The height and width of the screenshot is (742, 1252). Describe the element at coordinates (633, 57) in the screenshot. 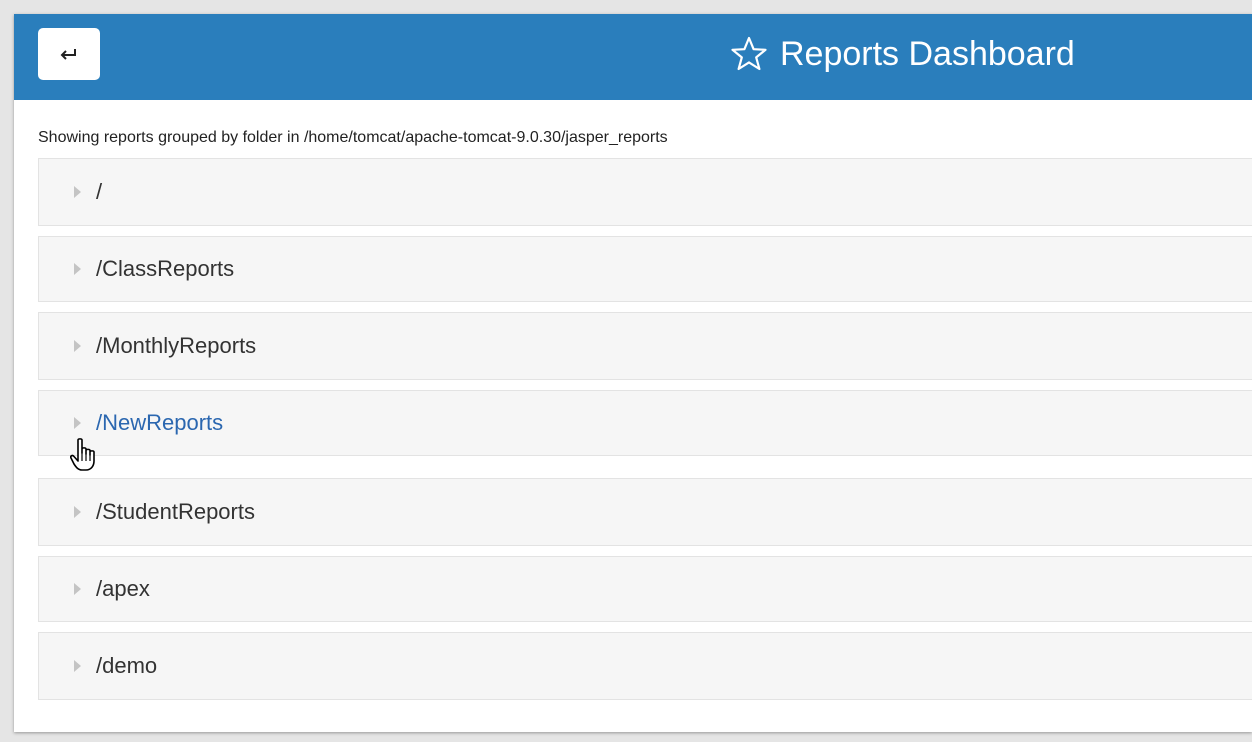

I see `header-bar: Reports Dashboard` at that location.